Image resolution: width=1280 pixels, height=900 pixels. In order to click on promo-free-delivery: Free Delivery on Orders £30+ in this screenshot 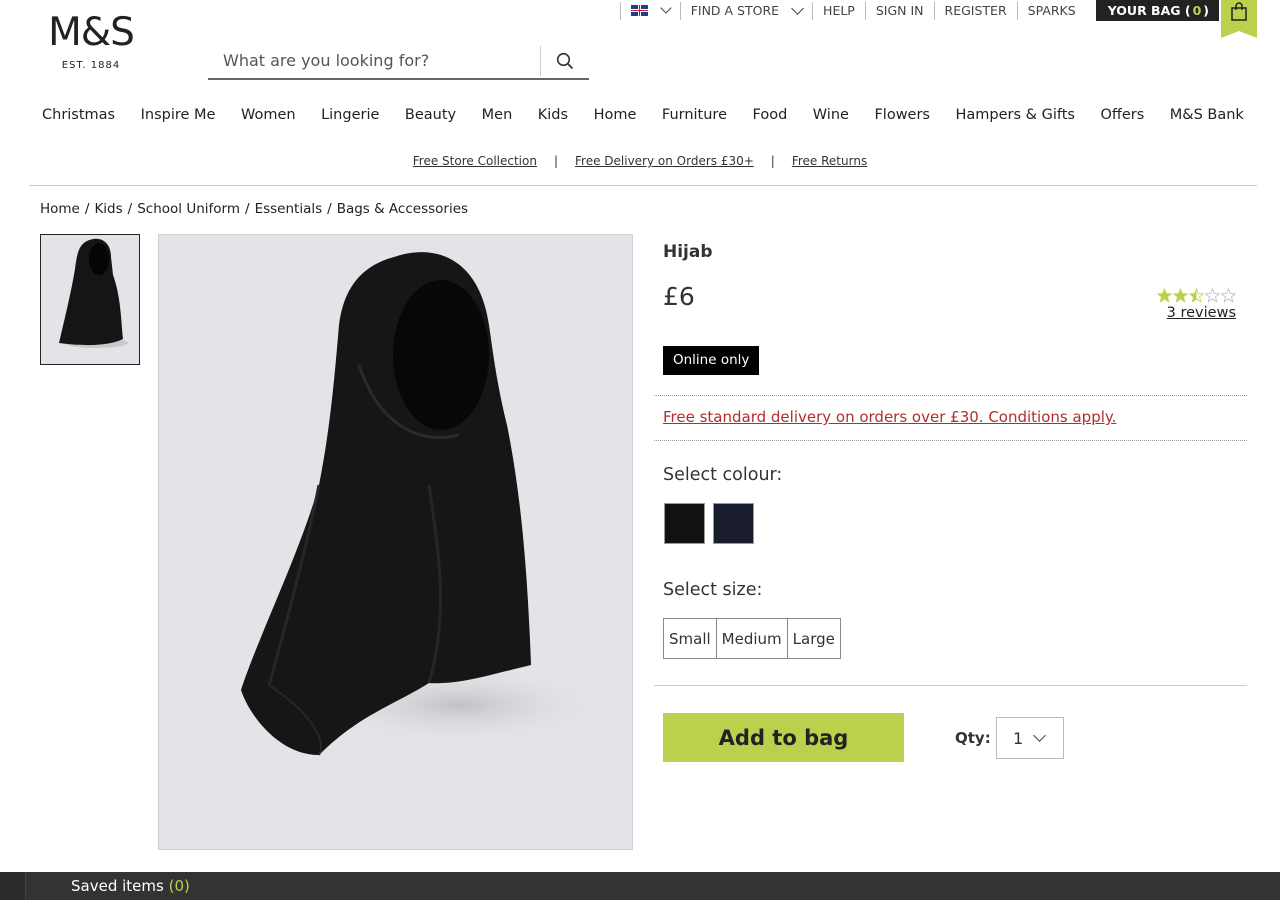, I will do `click(664, 161)`.